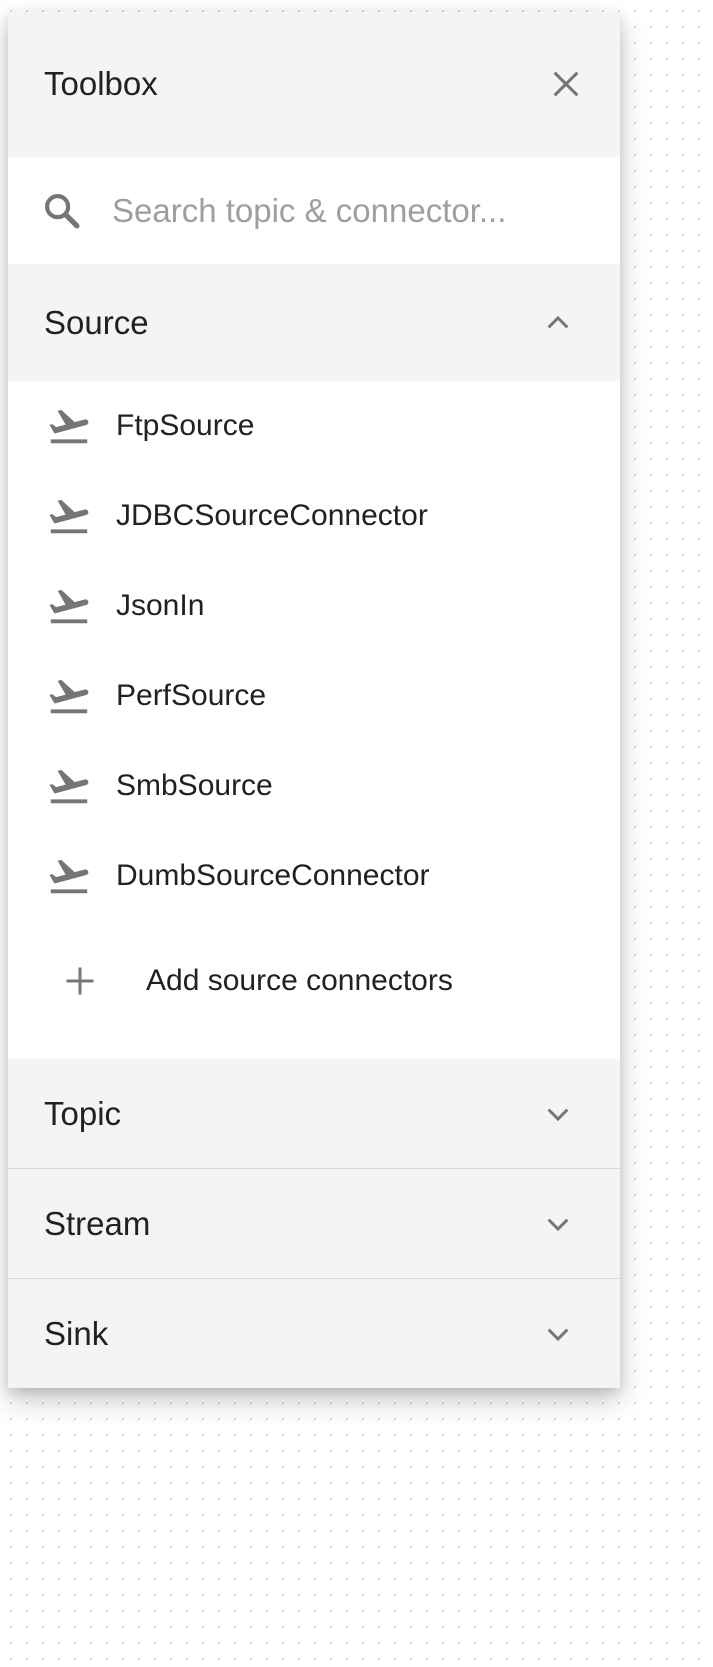 This screenshot has width=713, height=1667. What do you see at coordinates (62, 211) in the screenshot?
I see `search-icon` at bounding box center [62, 211].